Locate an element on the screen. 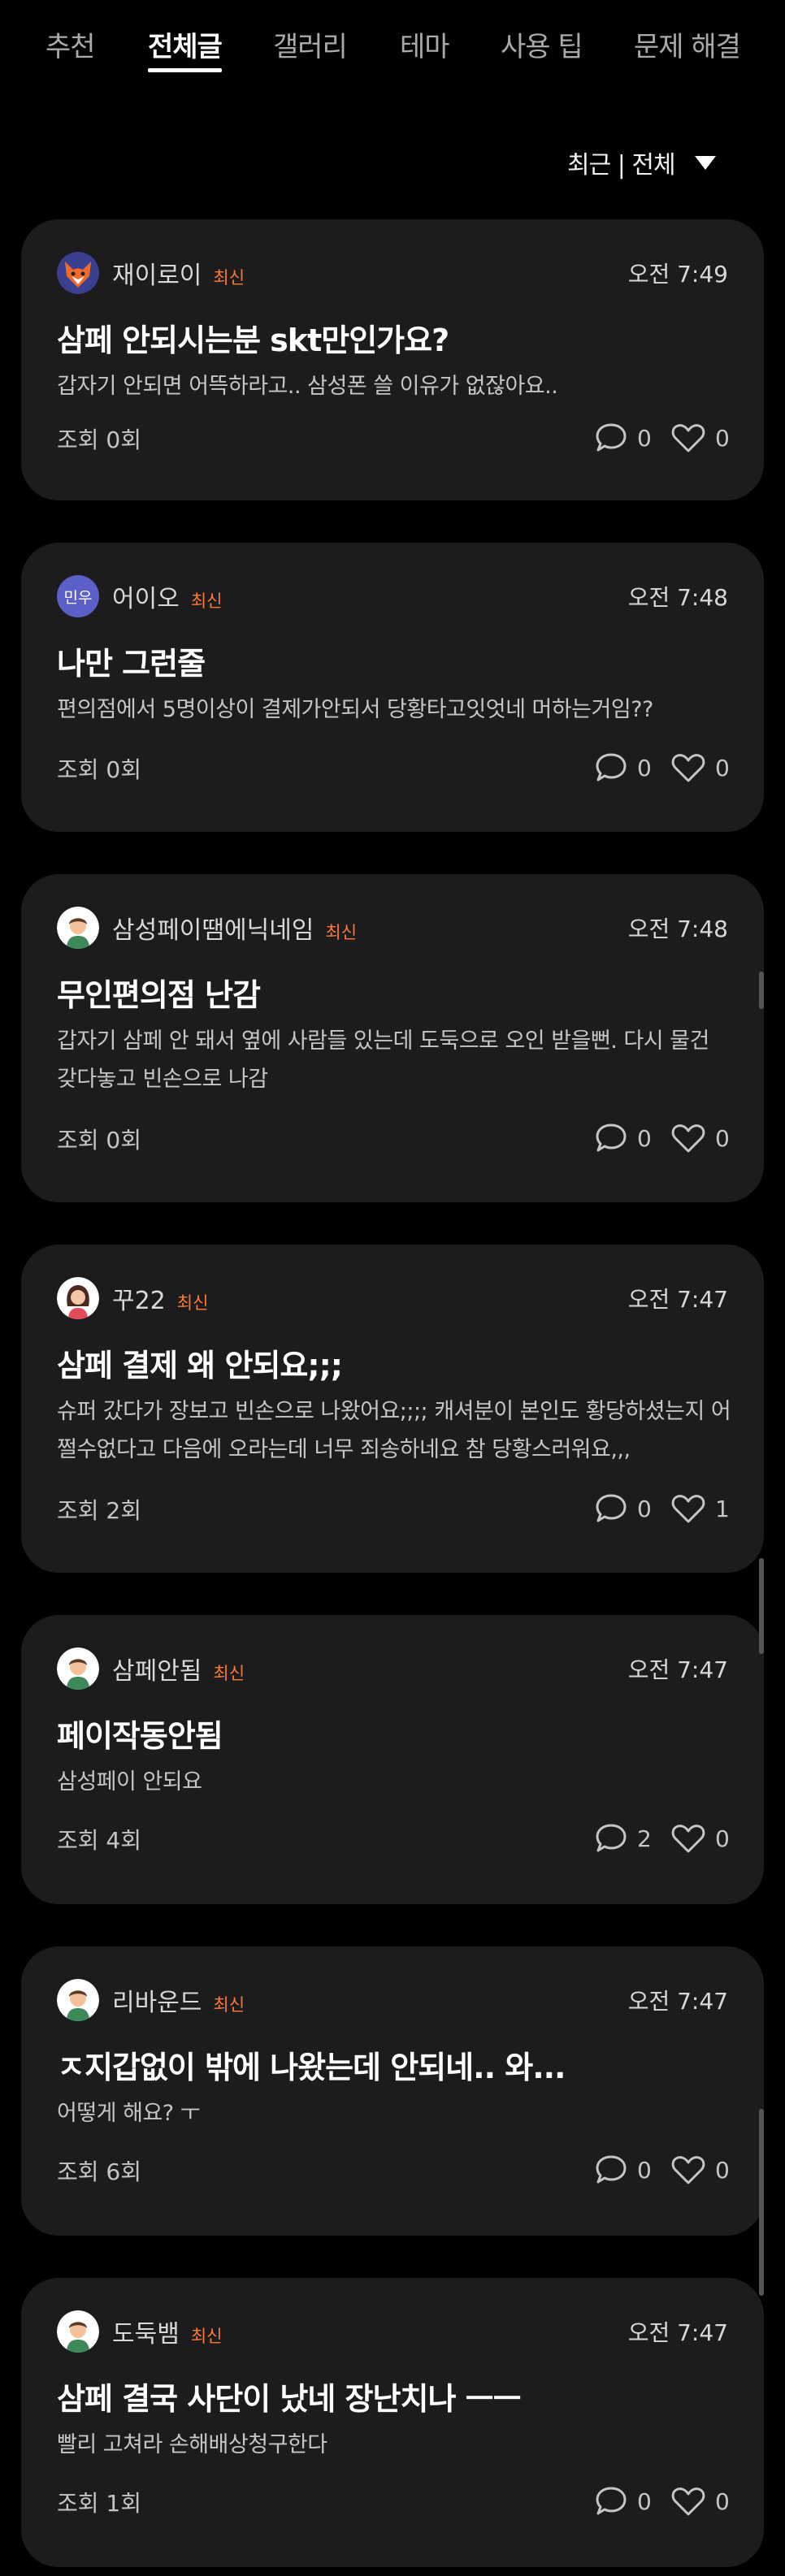 Image resolution: width=785 pixels, height=2576 pixels. post-card: 삼페안됨 최신 오전 7:47 페이작동안됨 삼성페이 안되요 조회 4회 2 0 is located at coordinates (392, 1759).